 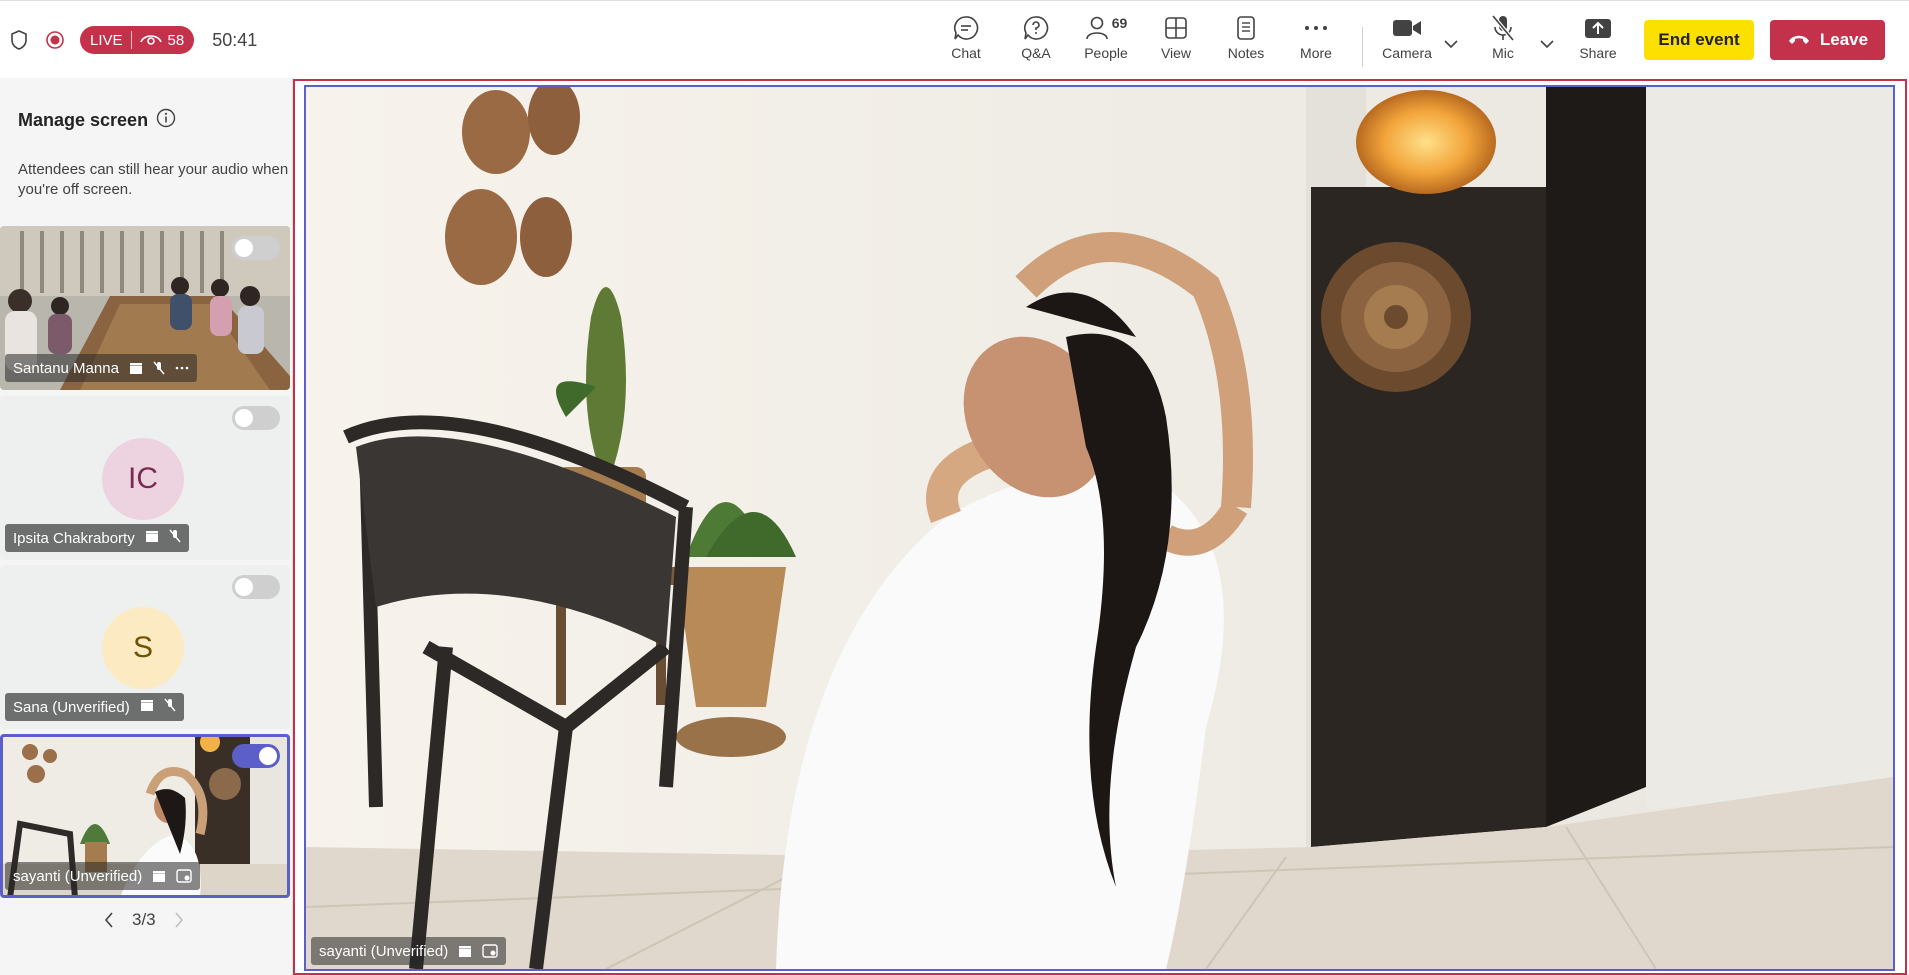 I want to click on panel-header: Manage screen, so click(x=97, y=120).